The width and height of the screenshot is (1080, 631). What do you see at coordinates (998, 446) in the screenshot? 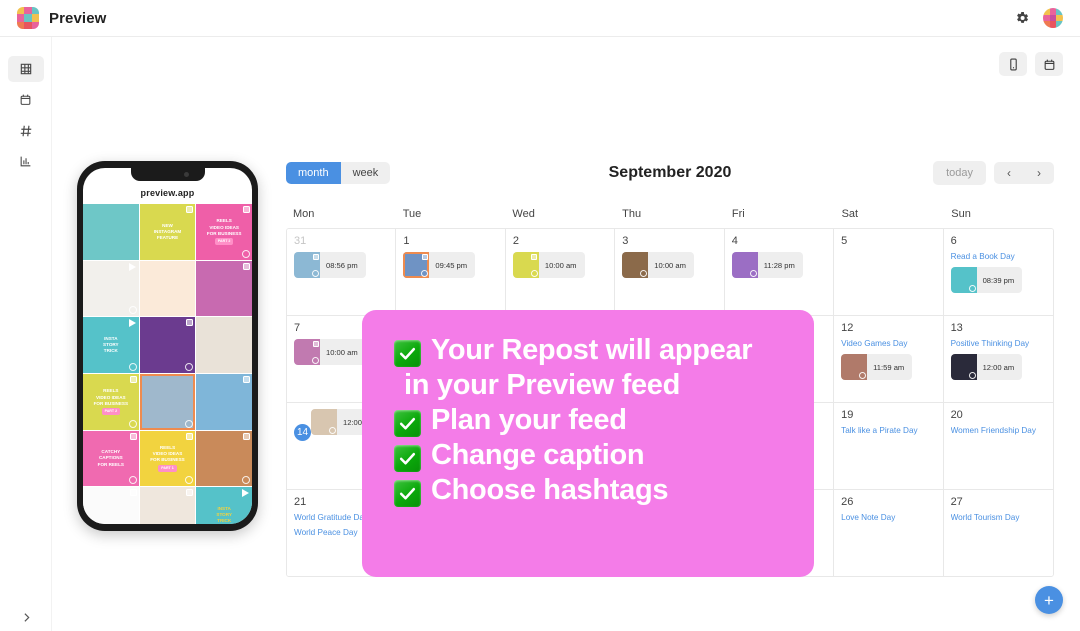
I see `calendar-day-cell: 20 Women Friendship Day` at bounding box center [998, 446].